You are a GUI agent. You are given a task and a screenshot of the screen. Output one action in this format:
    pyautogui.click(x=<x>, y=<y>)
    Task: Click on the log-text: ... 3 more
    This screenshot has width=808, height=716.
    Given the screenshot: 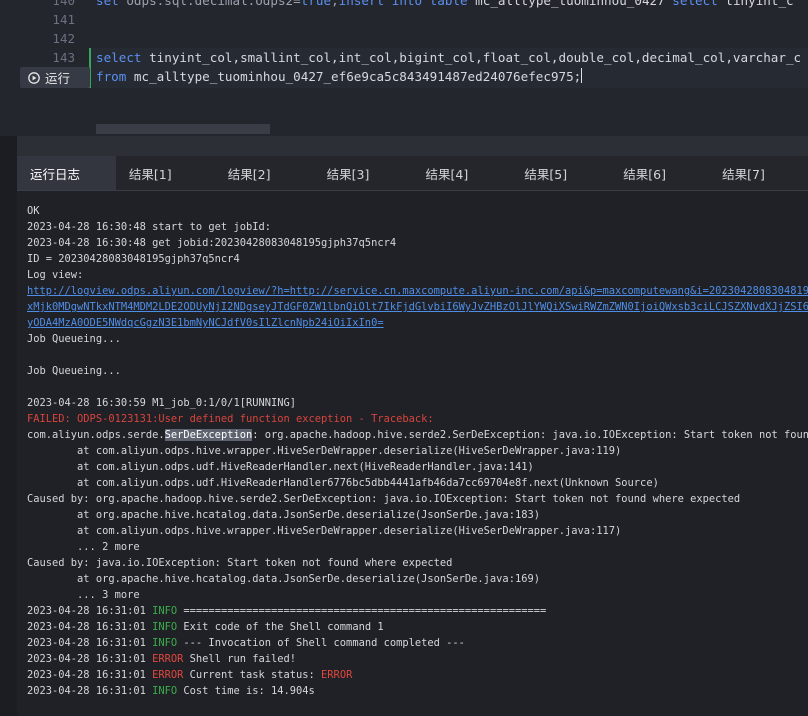 What is the action you would take?
    pyautogui.click(x=83, y=595)
    